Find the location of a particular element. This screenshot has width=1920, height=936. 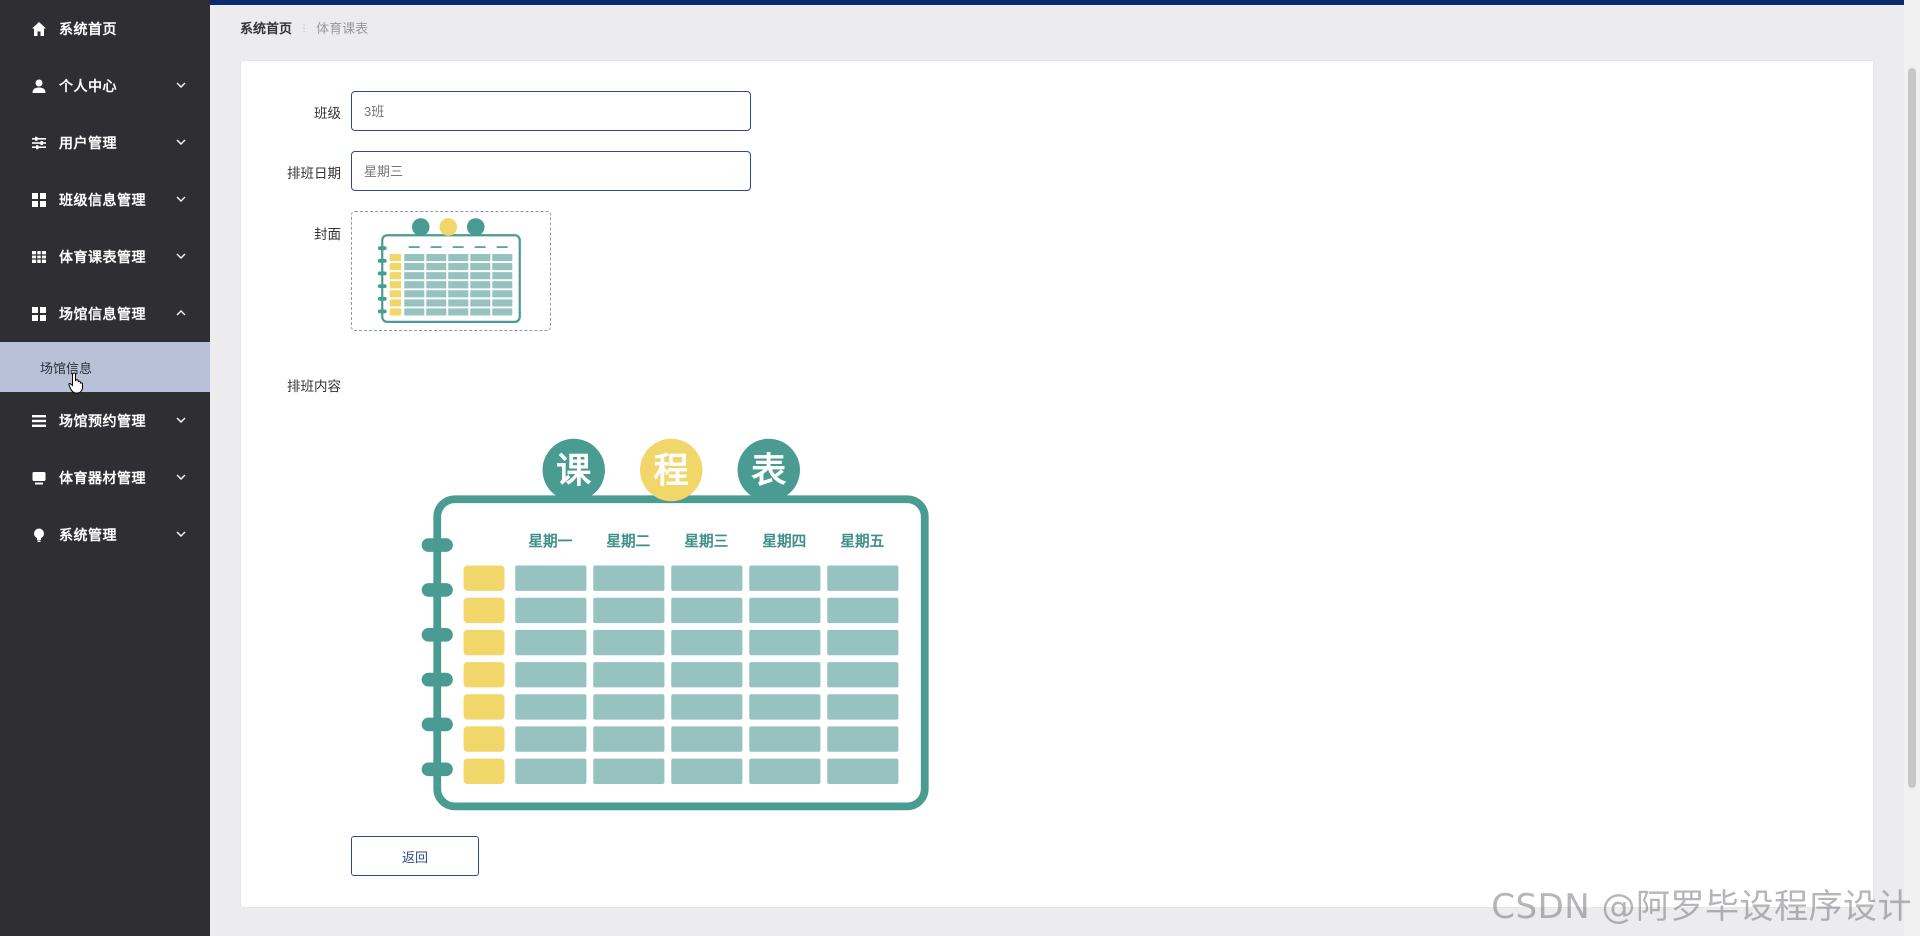

sliders-icon is located at coordinates (39, 143).